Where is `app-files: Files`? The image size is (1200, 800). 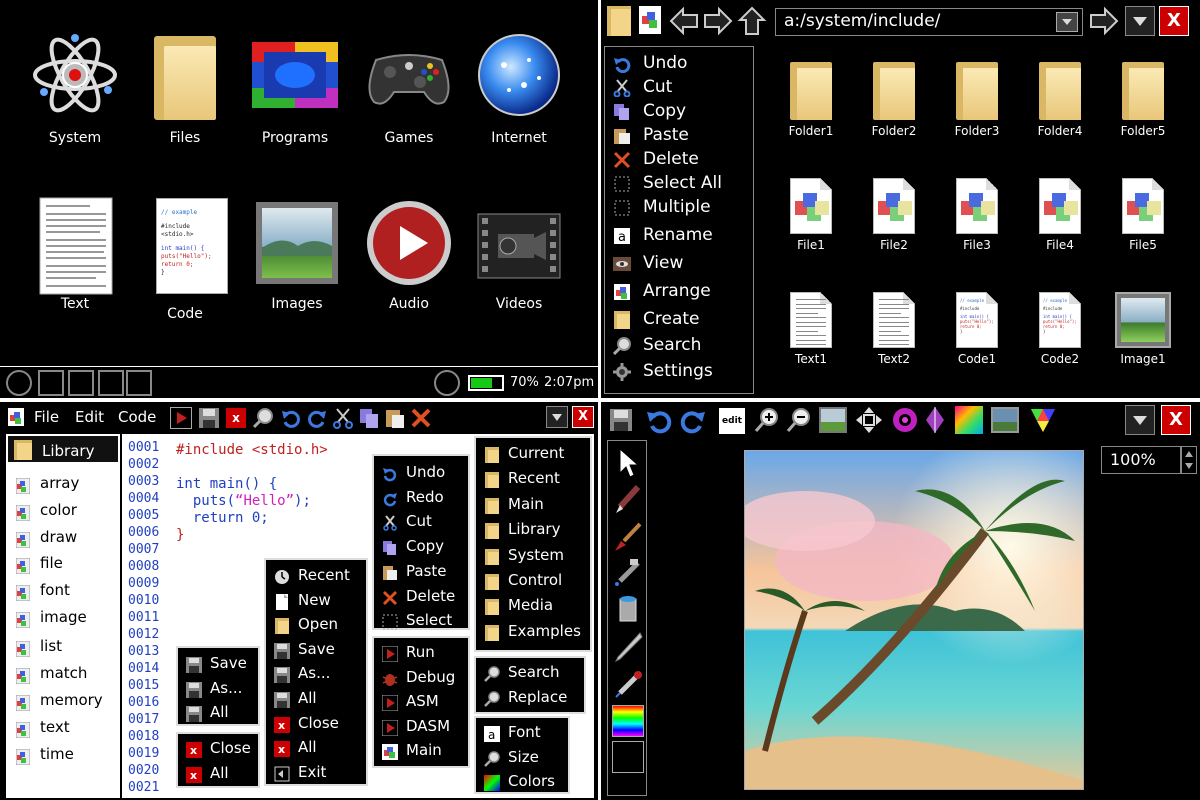 app-files: Files is located at coordinates (185, 88).